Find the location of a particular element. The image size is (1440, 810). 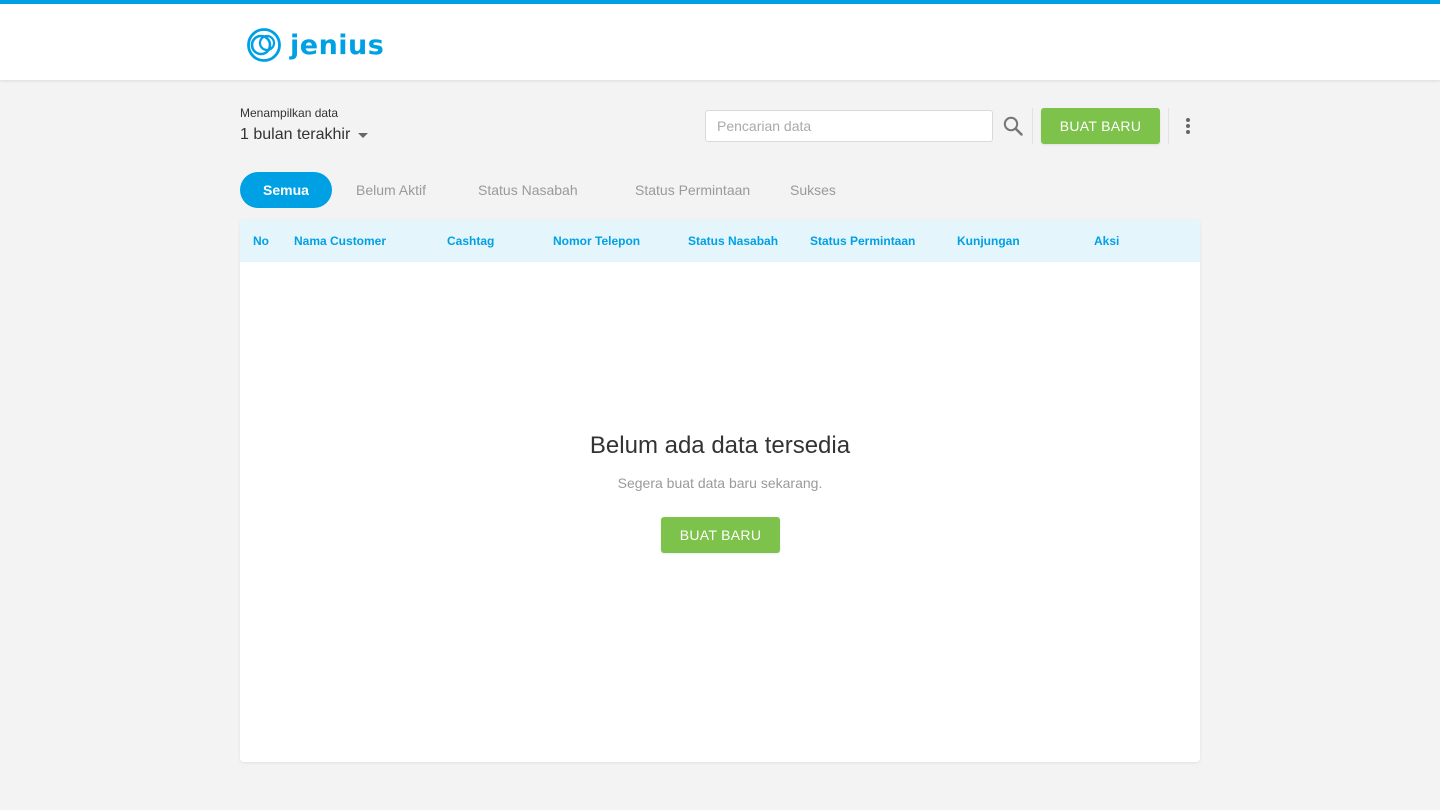

empty-state-subtitle: Segera buat data baru sekarang. is located at coordinates (720, 483).